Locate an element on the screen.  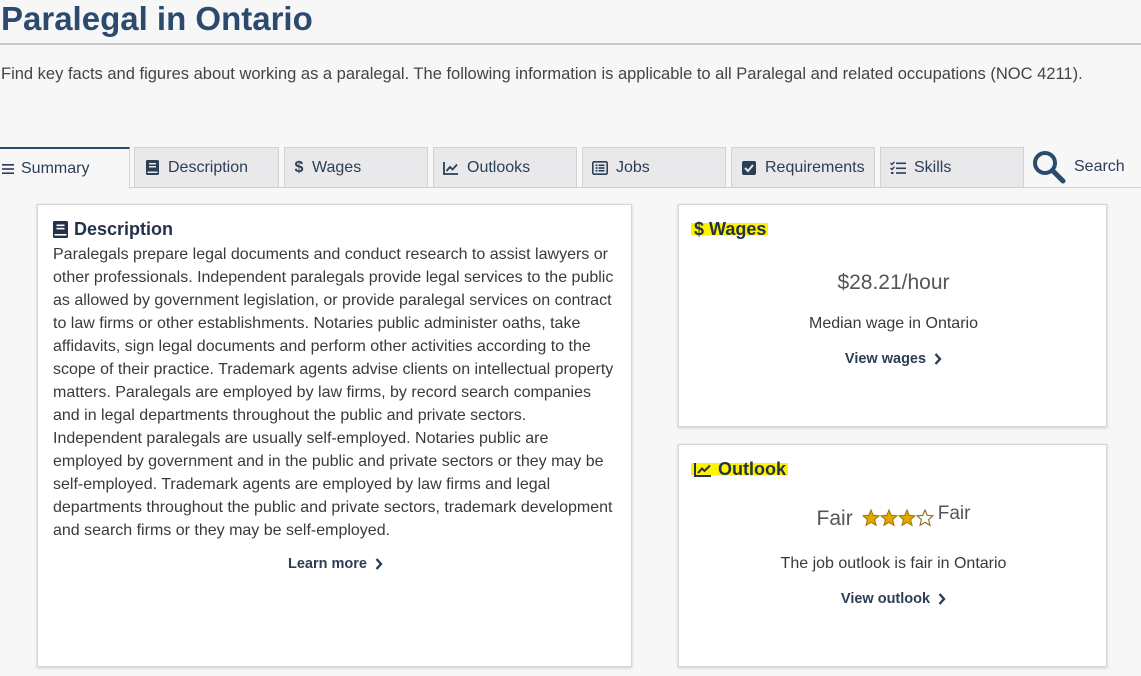
wages-heading-label: Wages is located at coordinates (738, 229).